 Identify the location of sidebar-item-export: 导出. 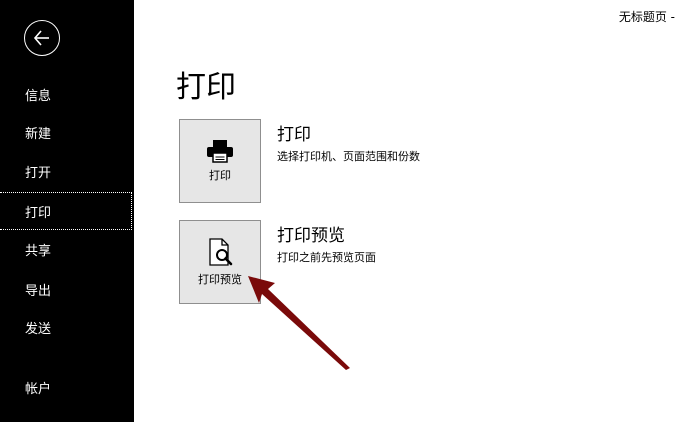
(66, 289).